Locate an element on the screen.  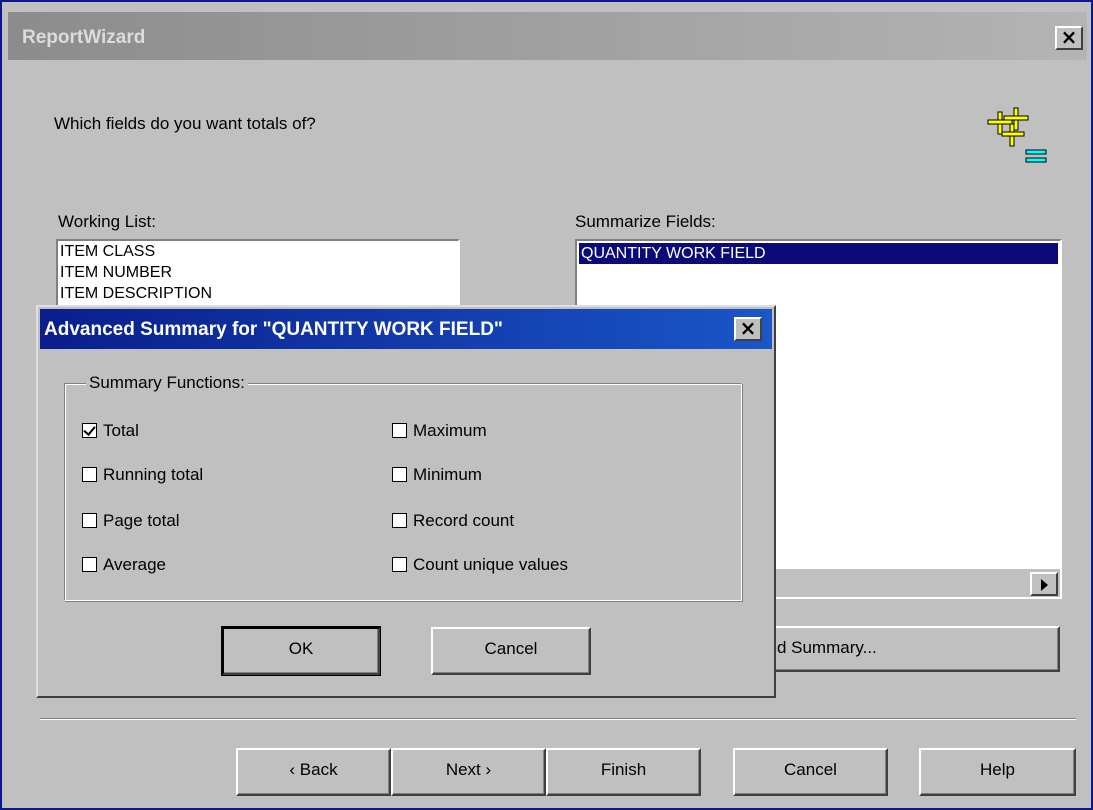
checkbox-label: Count unique values is located at coordinates (491, 564).